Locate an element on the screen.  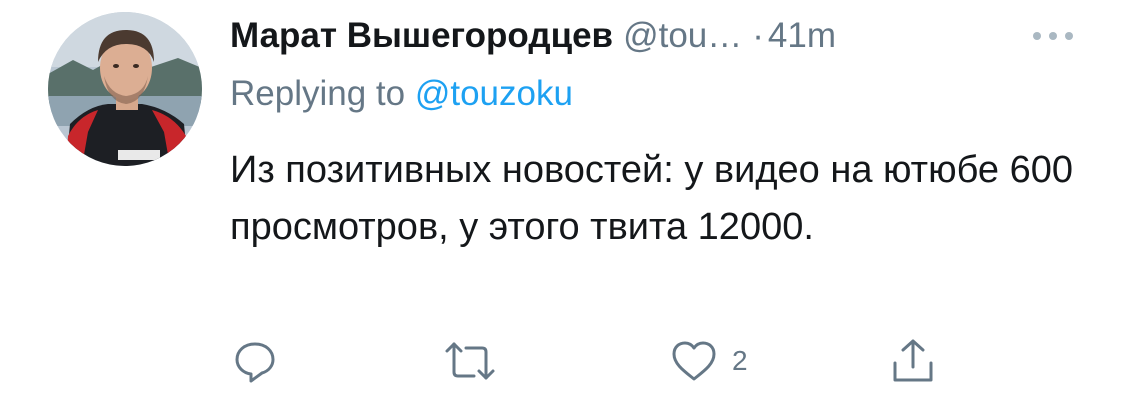
share-button is located at coordinates (913, 361).